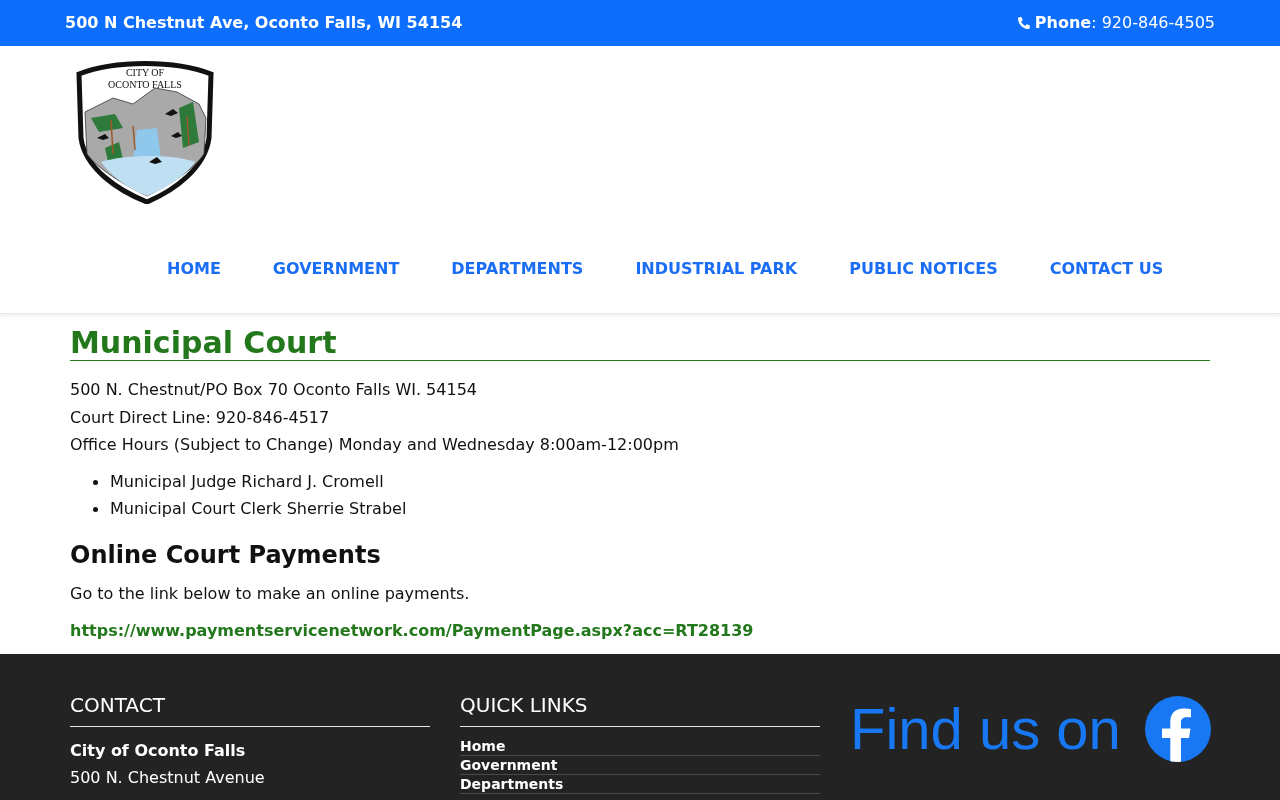 This screenshot has height=800, width=1280. Describe the element at coordinates (270, 593) in the screenshot. I see `info-text: Go to the link below to make an online payments.` at that location.